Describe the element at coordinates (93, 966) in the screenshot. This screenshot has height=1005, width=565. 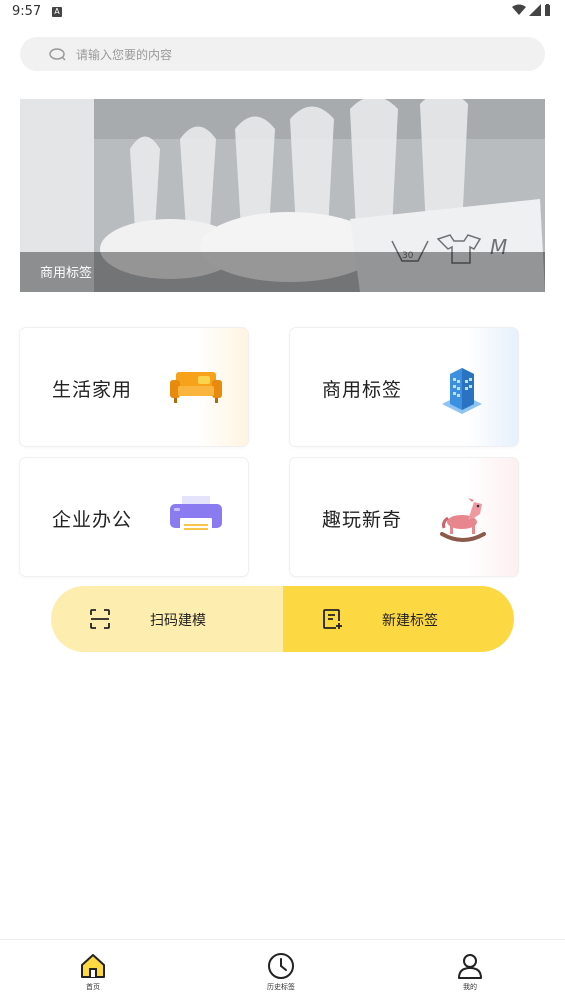
I see `home-icon` at that location.